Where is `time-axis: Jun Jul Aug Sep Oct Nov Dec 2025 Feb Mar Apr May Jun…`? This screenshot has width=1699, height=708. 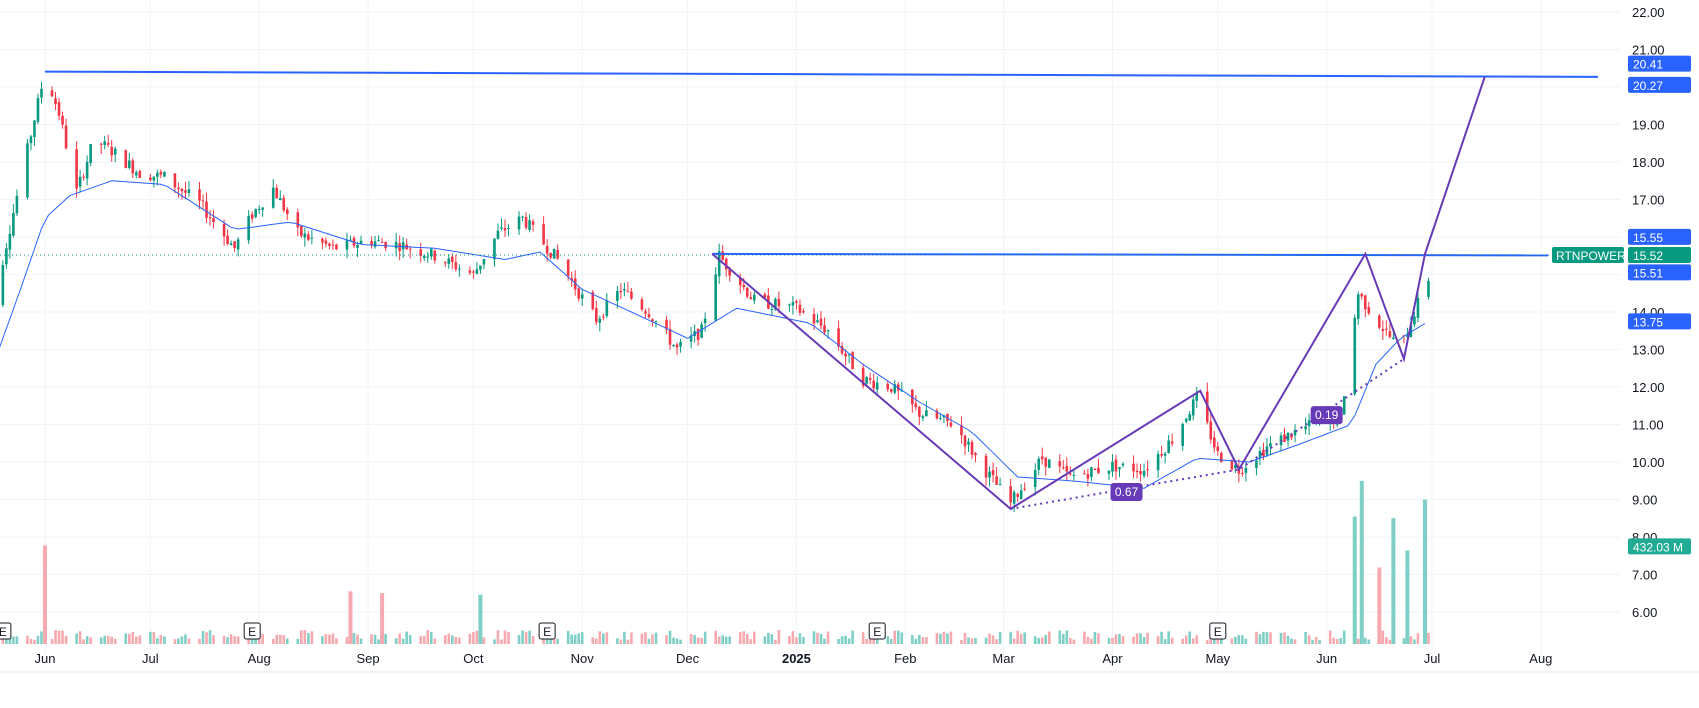
time-axis: Jun Jul Aug Sep Oct Nov Dec 2025 Feb Mar Apr May Jun… is located at coordinates (794, 658).